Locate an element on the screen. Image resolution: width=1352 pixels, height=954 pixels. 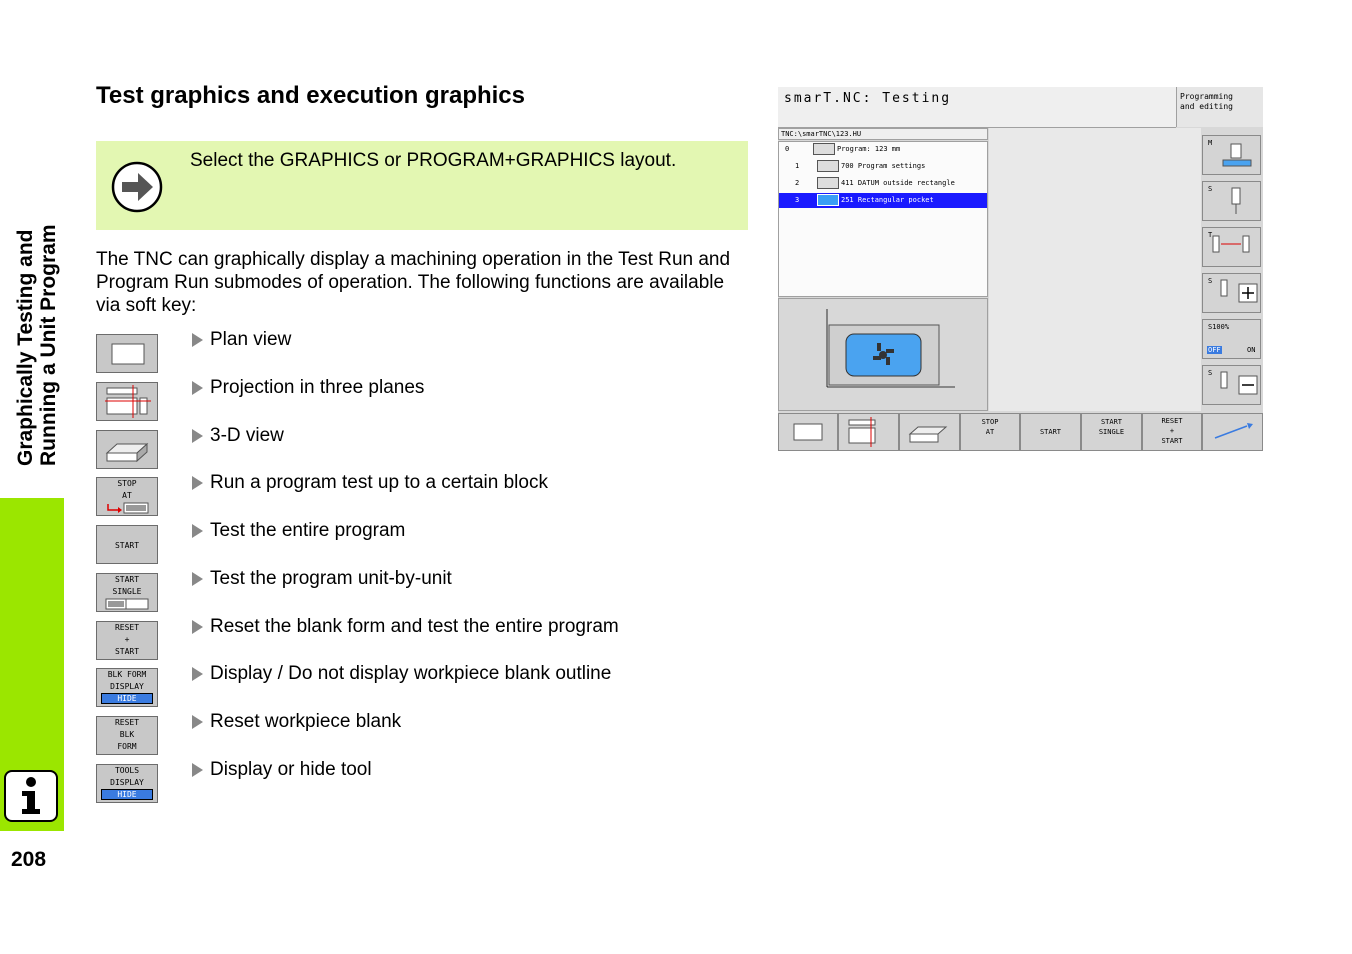
softkey-tools-display: TOOLS DISPLAY HIDE is located at coordinates (127, 783).